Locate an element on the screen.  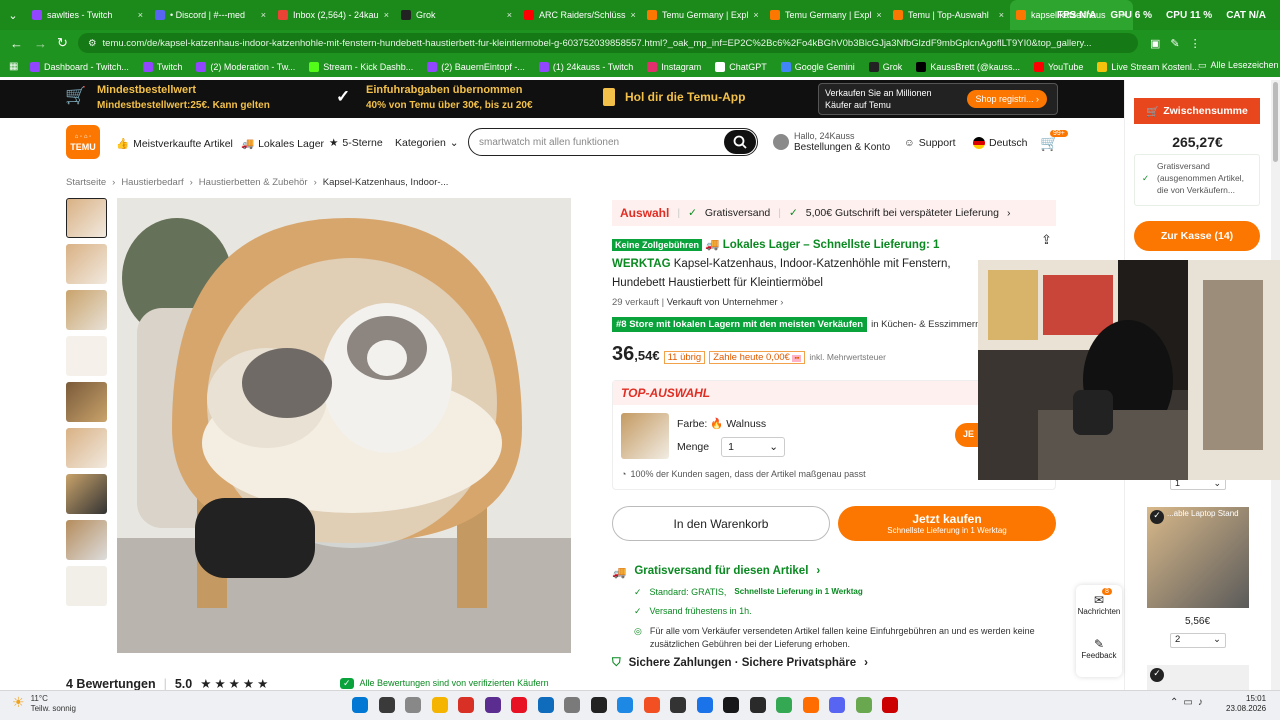
review-count: 4 Bewertungen is located at coordinates (111, 684).